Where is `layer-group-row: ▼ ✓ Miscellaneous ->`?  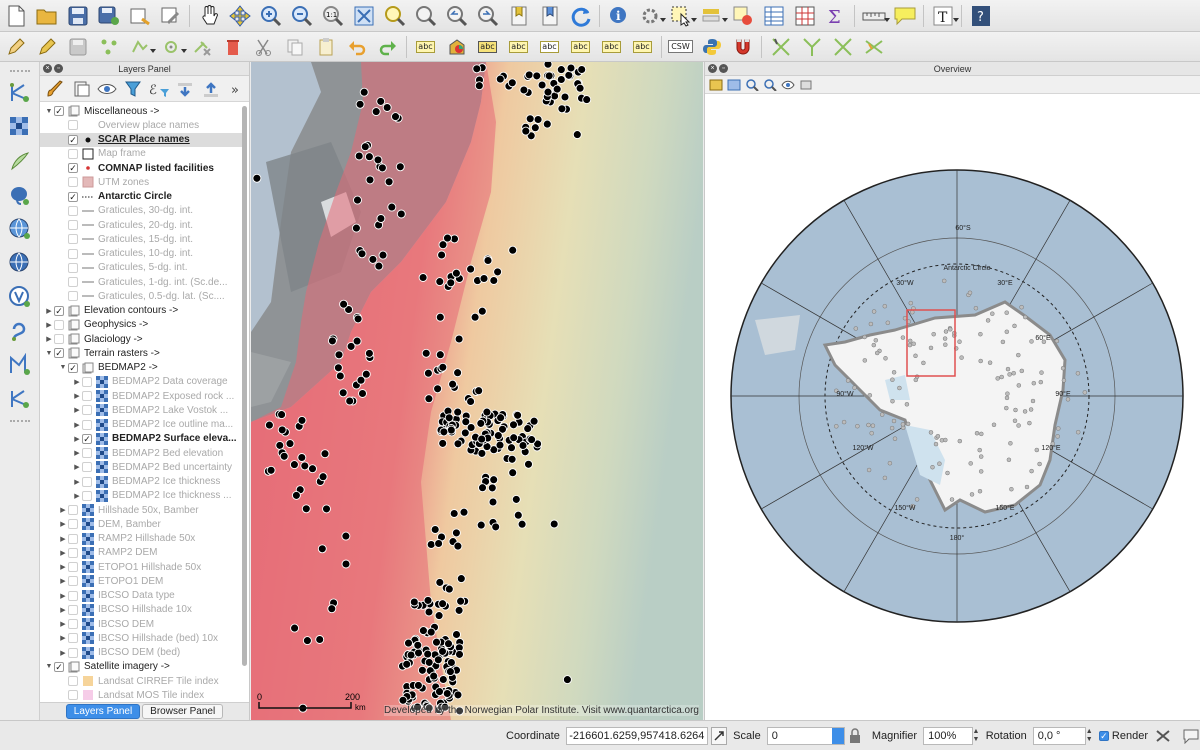 layer-group-row: ▼ ✓ Miscellaneous -> is located at coordinates (141, 111).